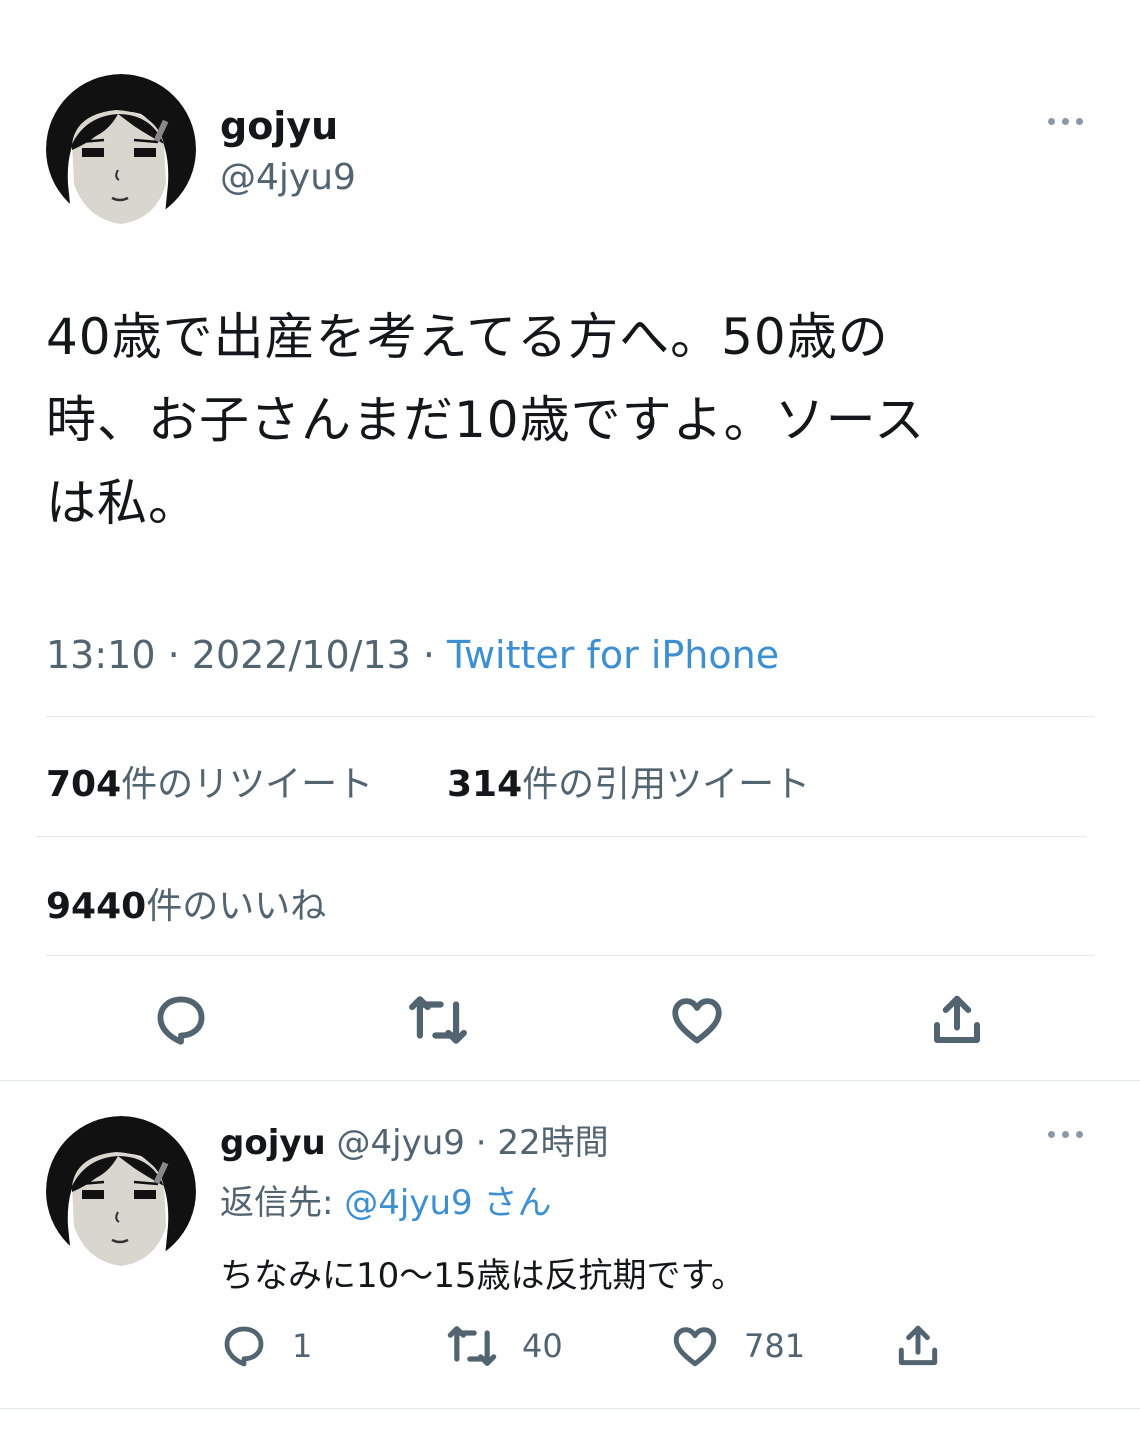 Image resolution: width=1140 pixels, height=1438 pixels. What do you see at coordinates (613, 655) in the screenshot?
I see `tweet-source-link: Twitter for iPhone` at bounding box center [613, 655].